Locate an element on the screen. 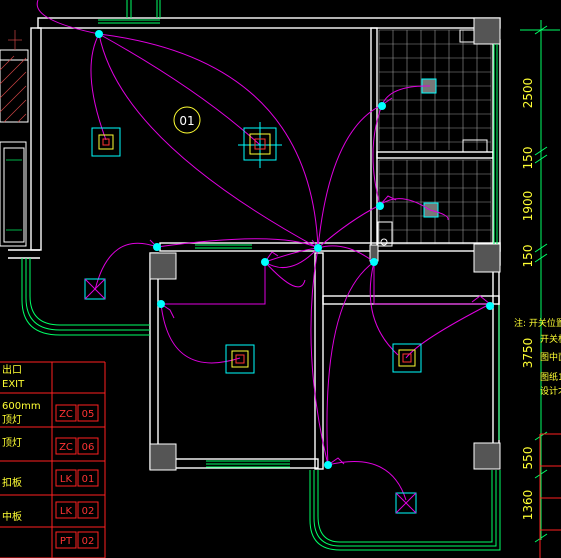 Image resolution: width=561 pixels, height=558 pixels. hatch-lines-green is located at coordinates (14, 195).